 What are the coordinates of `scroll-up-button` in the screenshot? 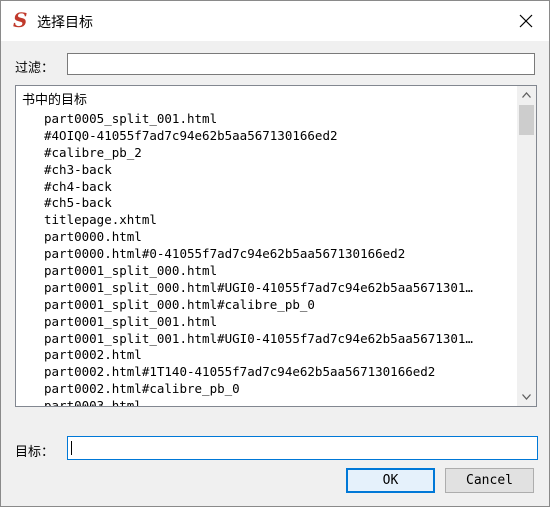 It's located at (526, 95).